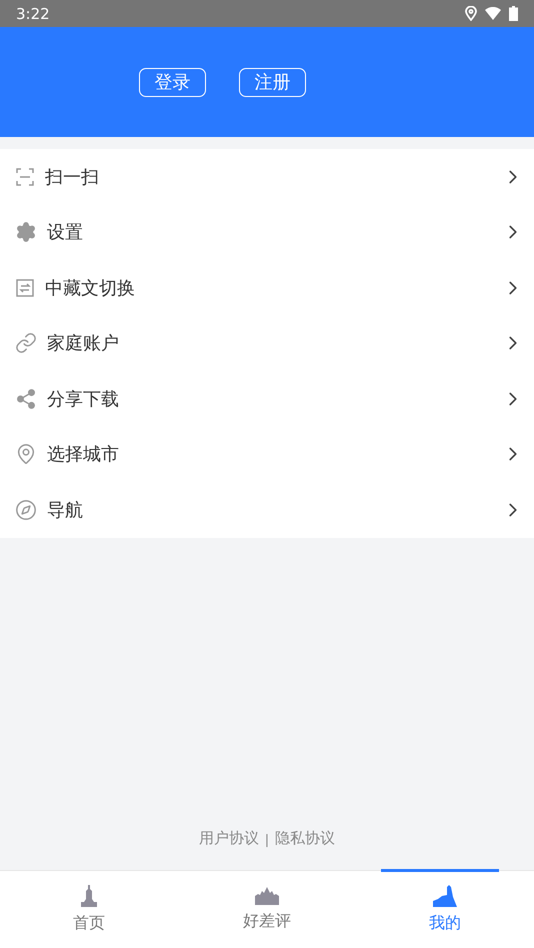  I want to click on register-button: 注册, so click(272, 82).